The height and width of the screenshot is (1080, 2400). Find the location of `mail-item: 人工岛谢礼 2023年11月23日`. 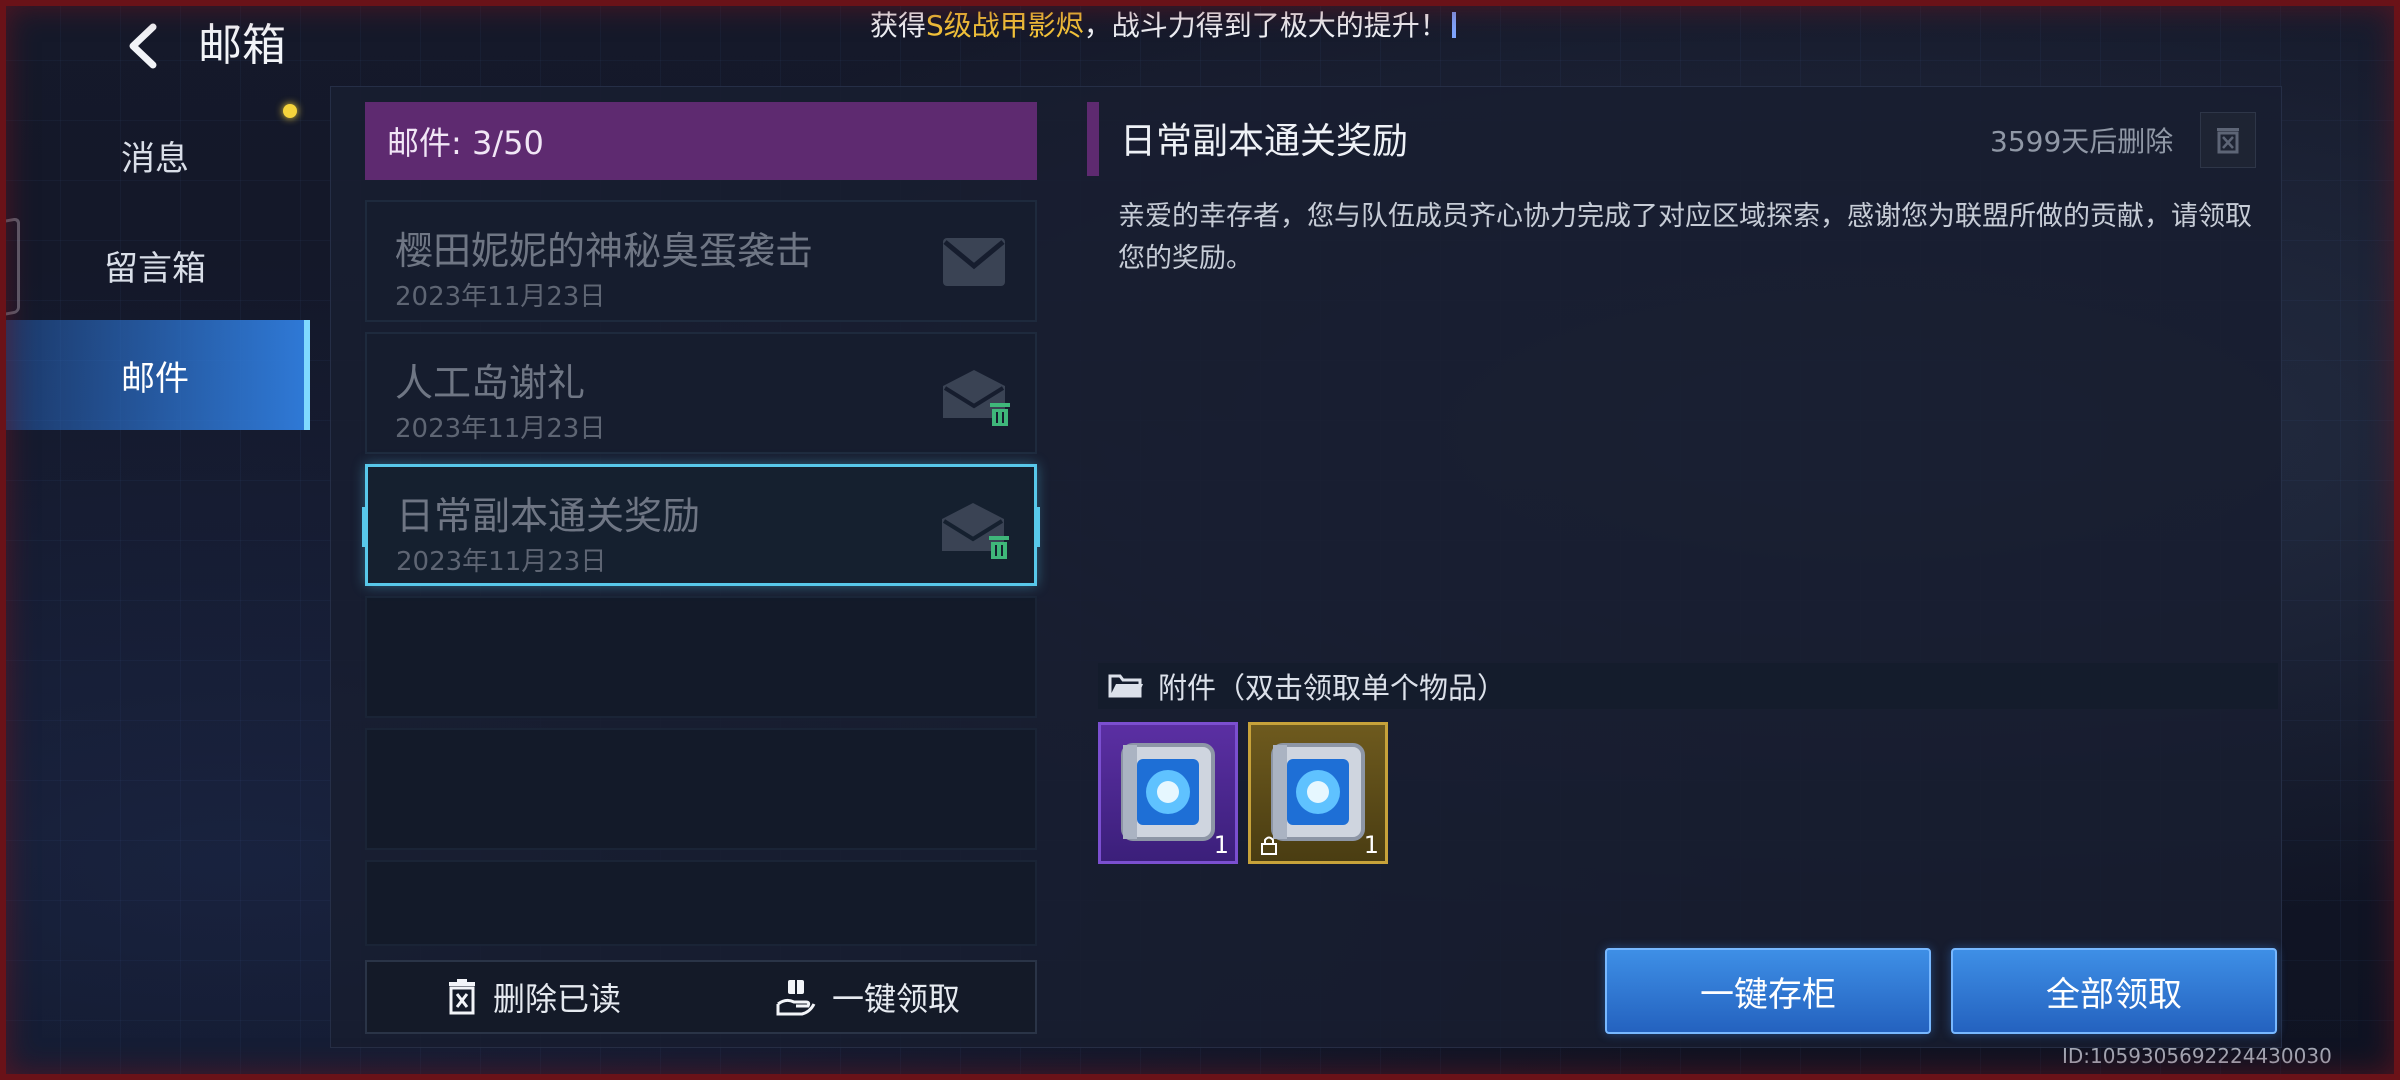

mail-item: 人工岛谢礼 2023年11月23日 is located at coordinates (701, 393).